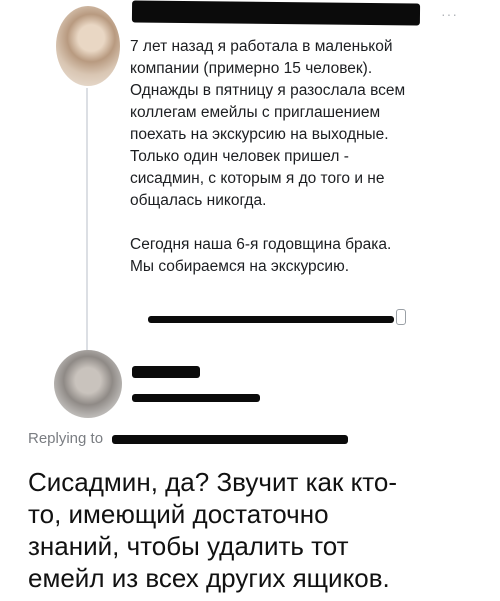 This screenshot has width=500, height=601. I want to click on redacted-reply-handle, so click(196, 398).